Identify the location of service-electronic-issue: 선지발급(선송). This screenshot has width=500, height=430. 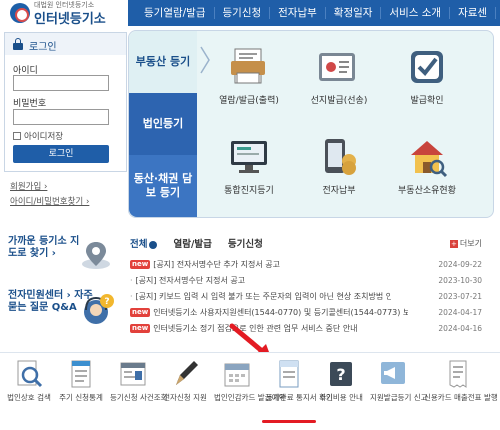
(339, 75).